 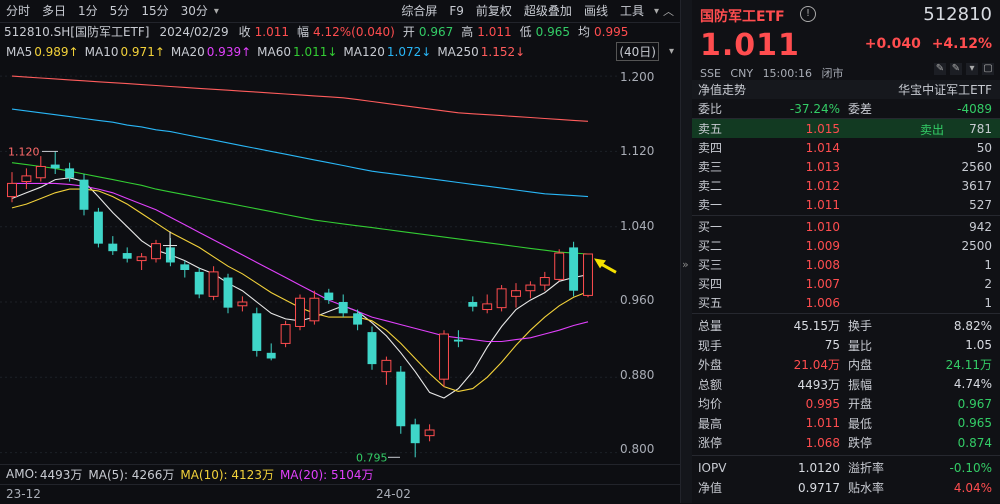 I want to click on price-change: +0.040 +4.12%, so click(x=928, y=44).